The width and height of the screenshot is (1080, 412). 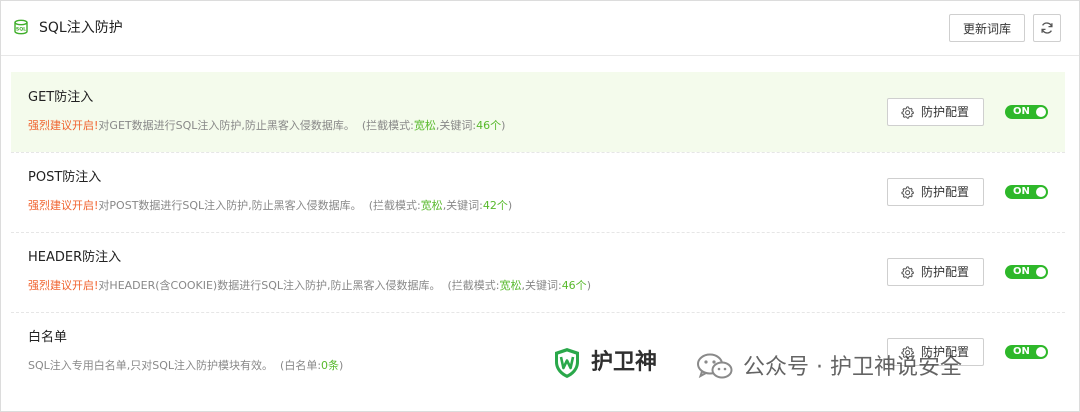 I want to click on refresh-icon, so click(x=1047, y=28).